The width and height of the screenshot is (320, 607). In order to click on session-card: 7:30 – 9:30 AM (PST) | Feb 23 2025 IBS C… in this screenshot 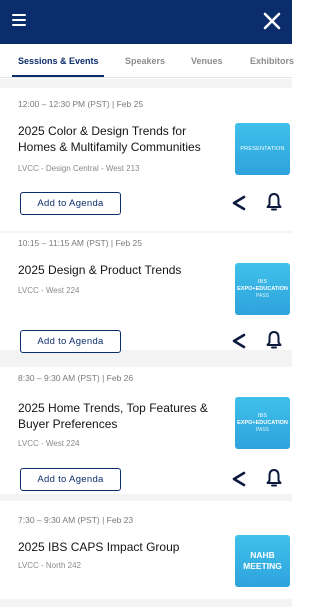, I will do `click(146, 550)`.